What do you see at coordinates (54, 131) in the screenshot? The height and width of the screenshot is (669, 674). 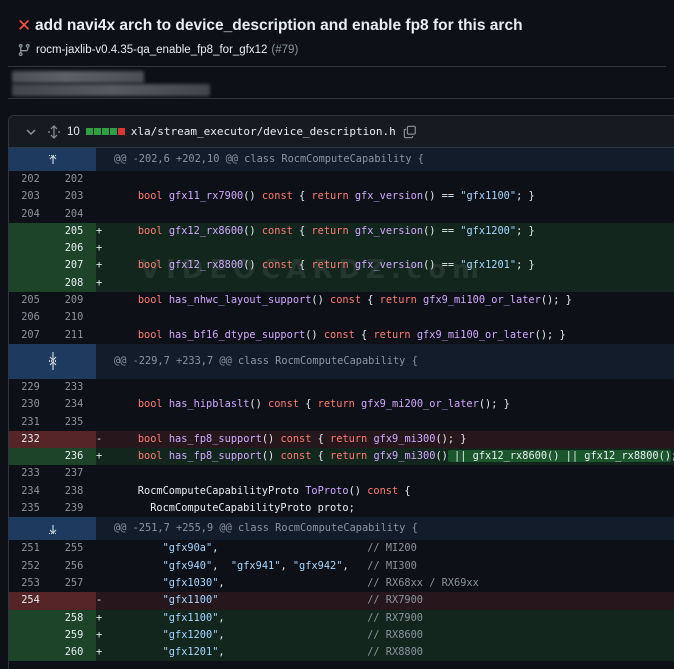 I see `expand-all-icon` at bounding box center [54, 131].